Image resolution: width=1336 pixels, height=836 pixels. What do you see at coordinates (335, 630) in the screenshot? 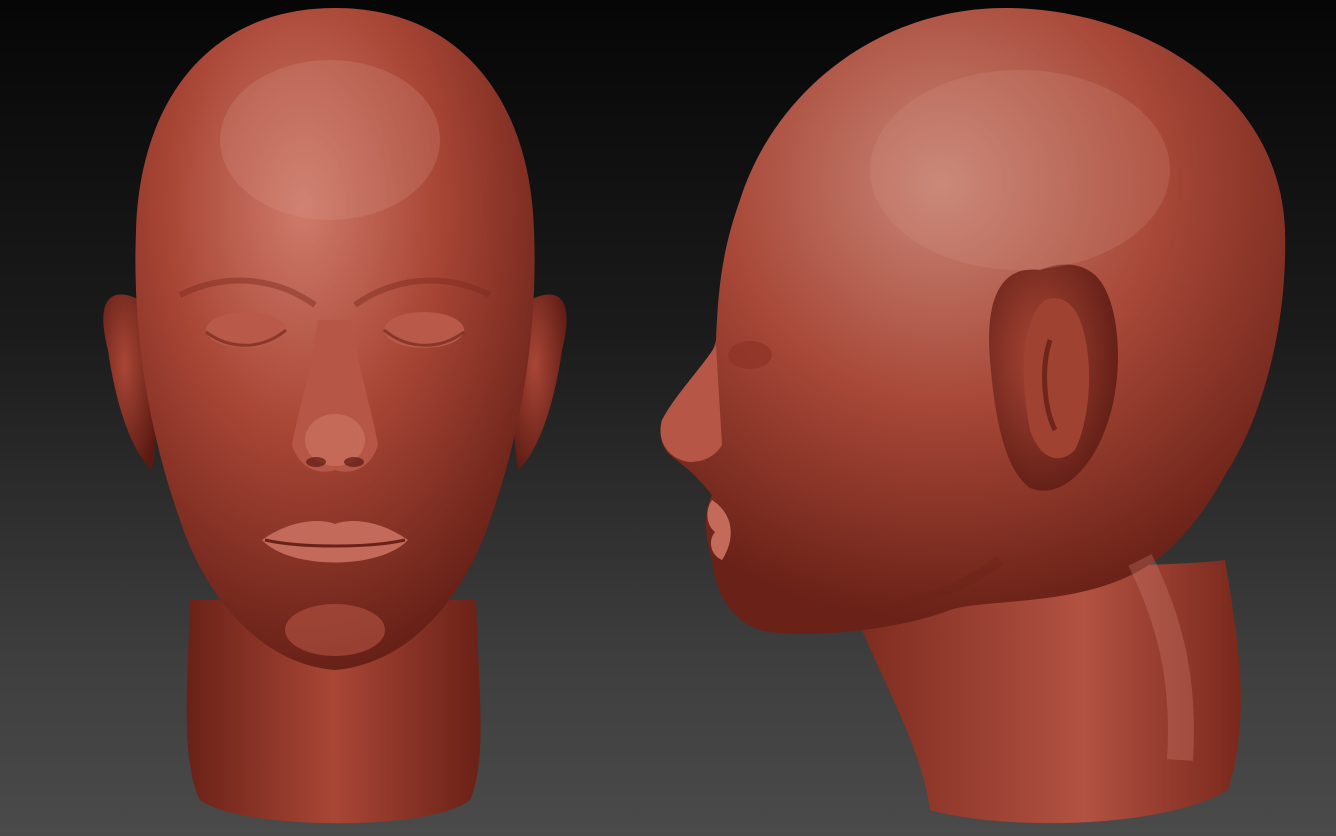
I see `front-chin` at bounding box center [335, 630].